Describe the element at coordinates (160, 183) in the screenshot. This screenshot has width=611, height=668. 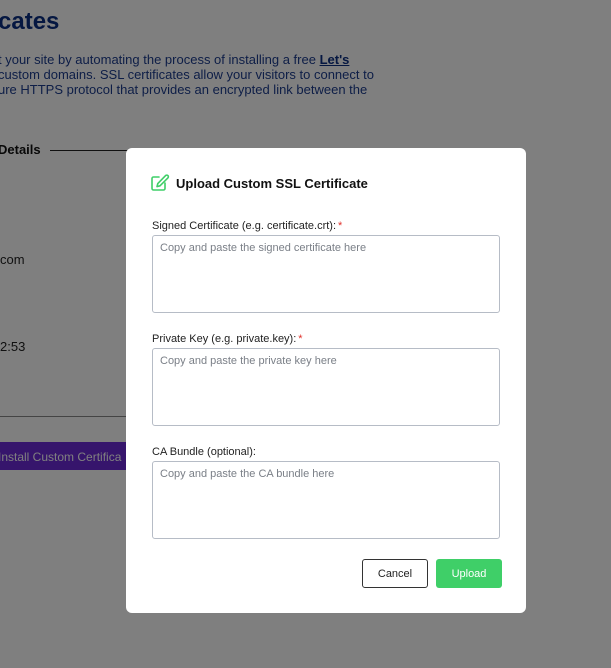
I see `edit-icon` at that location.